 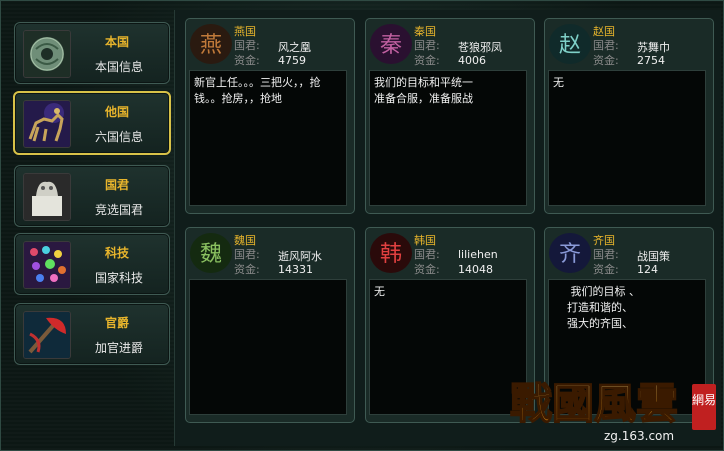 What do you see at coordinates (92, 53) in the screenshot?
I see `nav-item-home-country: 本国 本国信息` at bounding box center [92, 53].